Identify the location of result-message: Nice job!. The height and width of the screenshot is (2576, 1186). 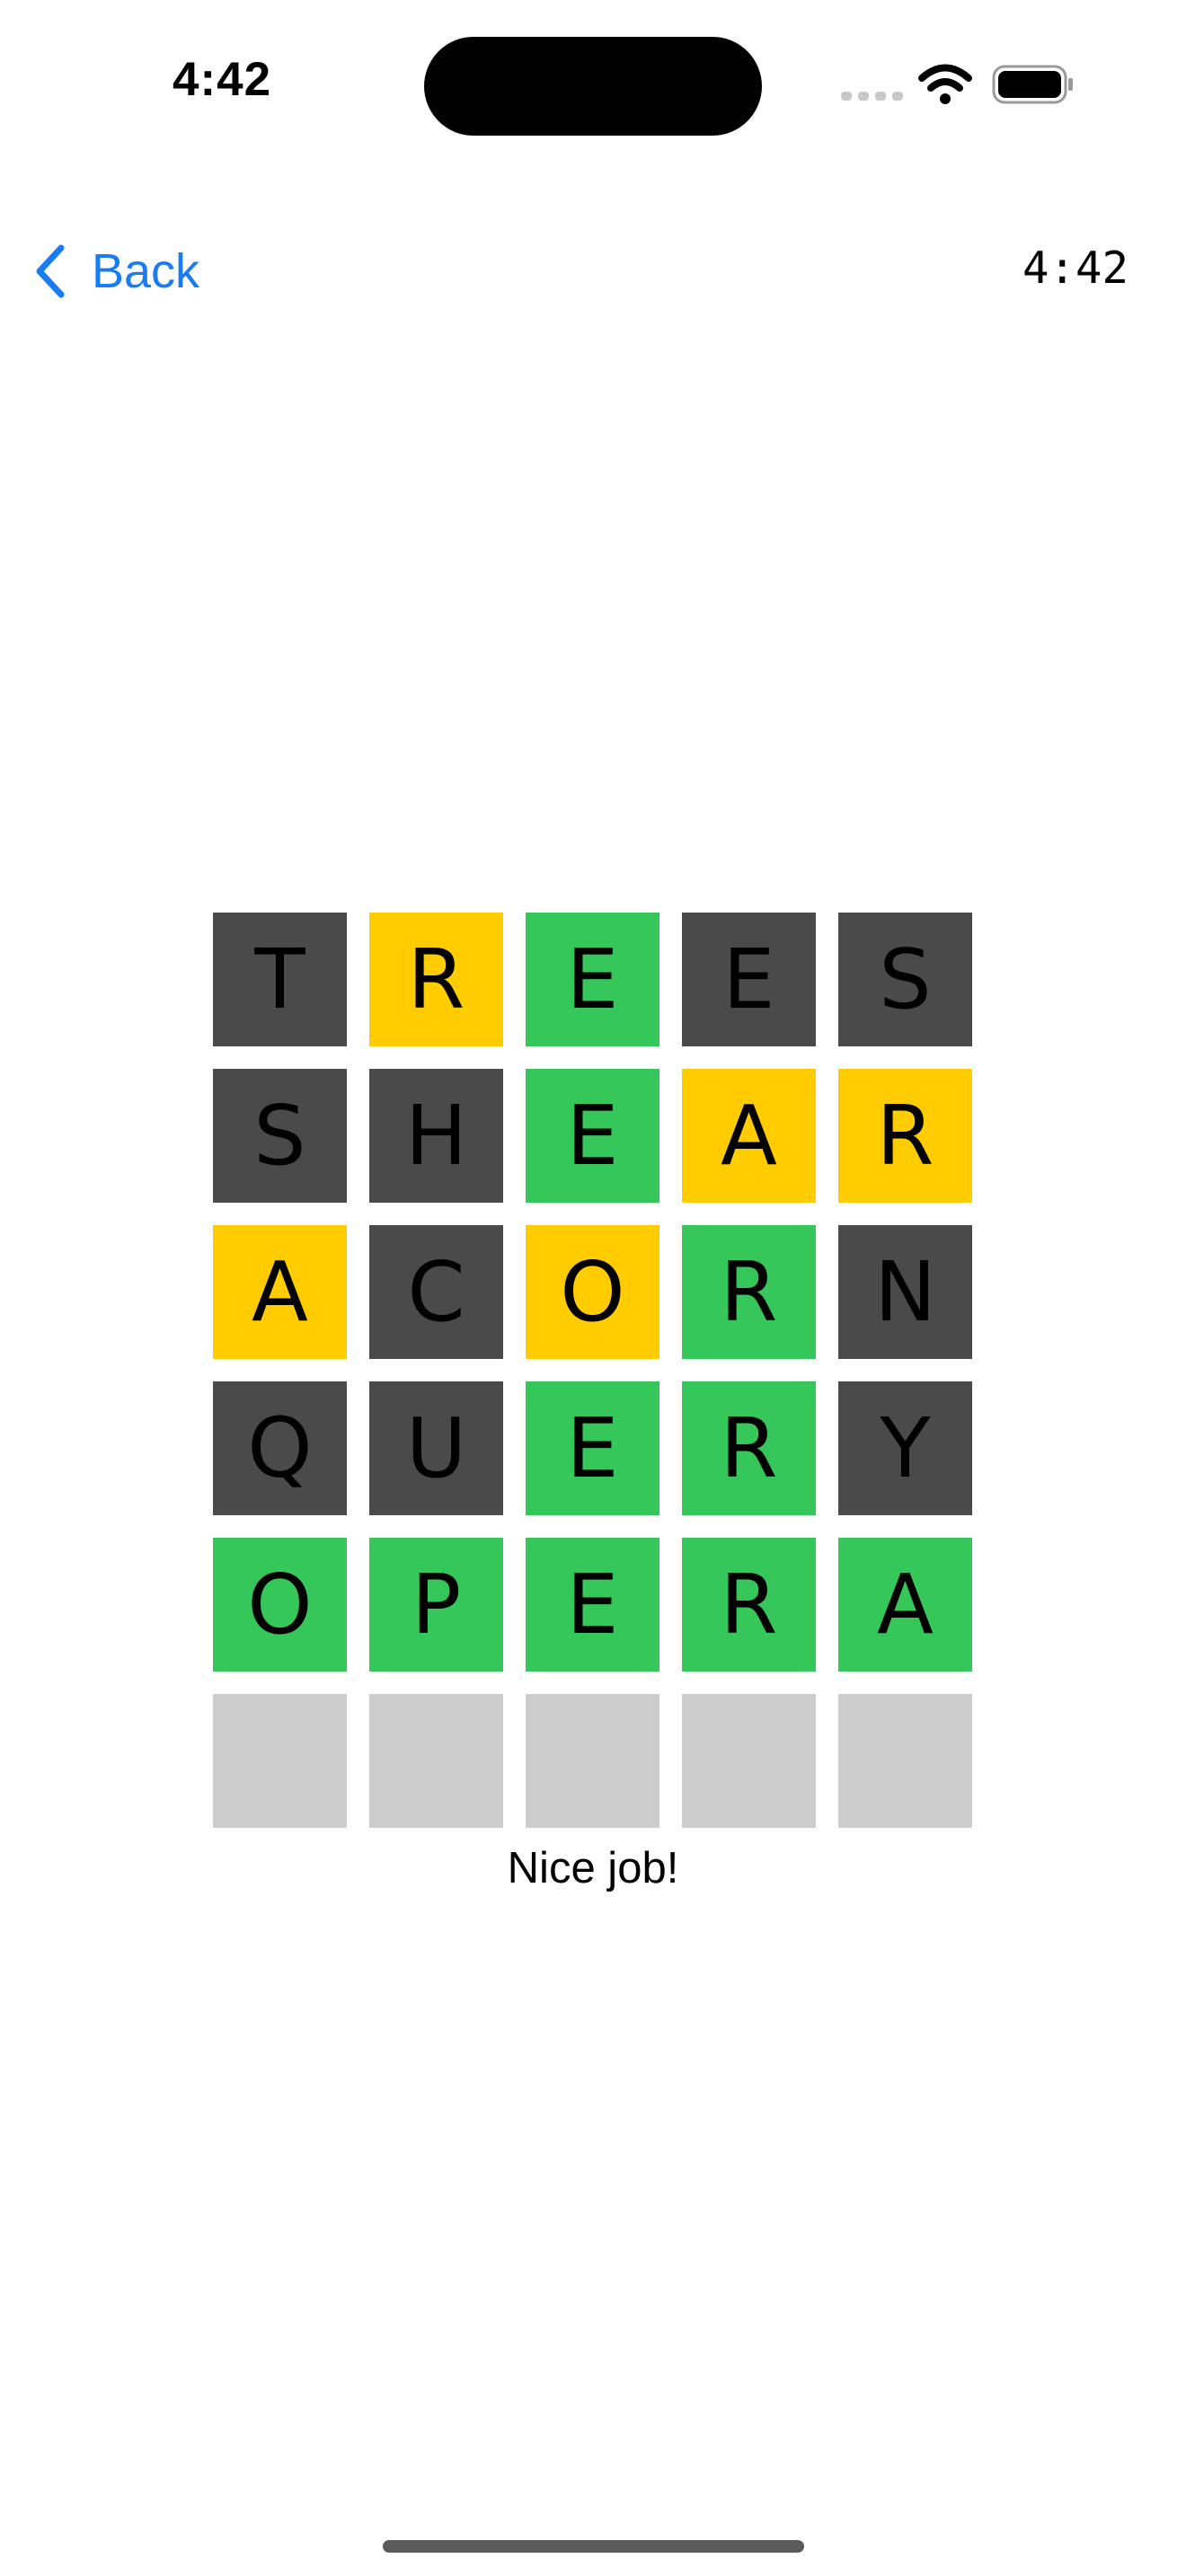
(593, 1868).